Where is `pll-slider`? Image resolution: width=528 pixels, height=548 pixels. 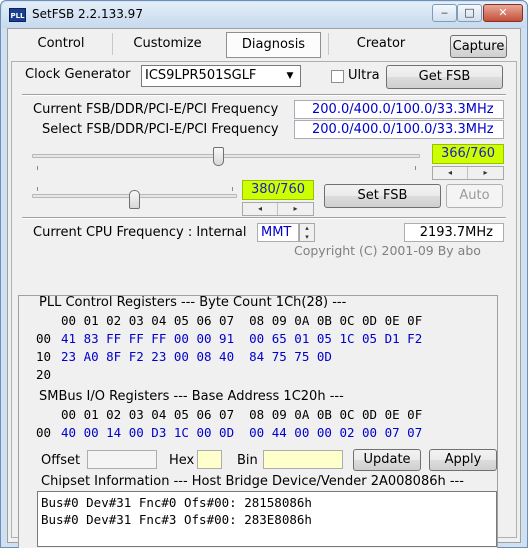
pll-slider is located at coordinates (134, 199).